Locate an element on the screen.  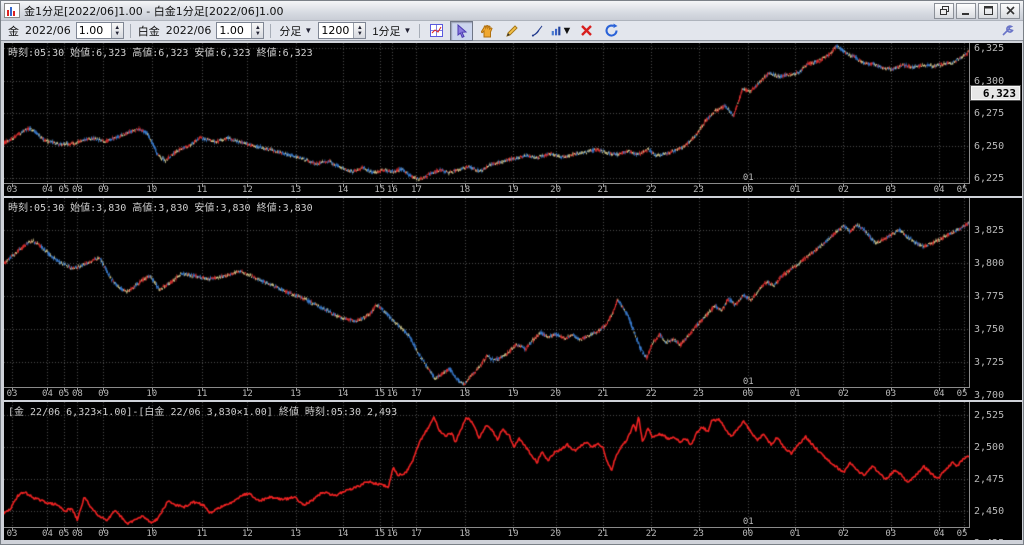
time-axis-label: 20 is located at coordinates (555, 394).